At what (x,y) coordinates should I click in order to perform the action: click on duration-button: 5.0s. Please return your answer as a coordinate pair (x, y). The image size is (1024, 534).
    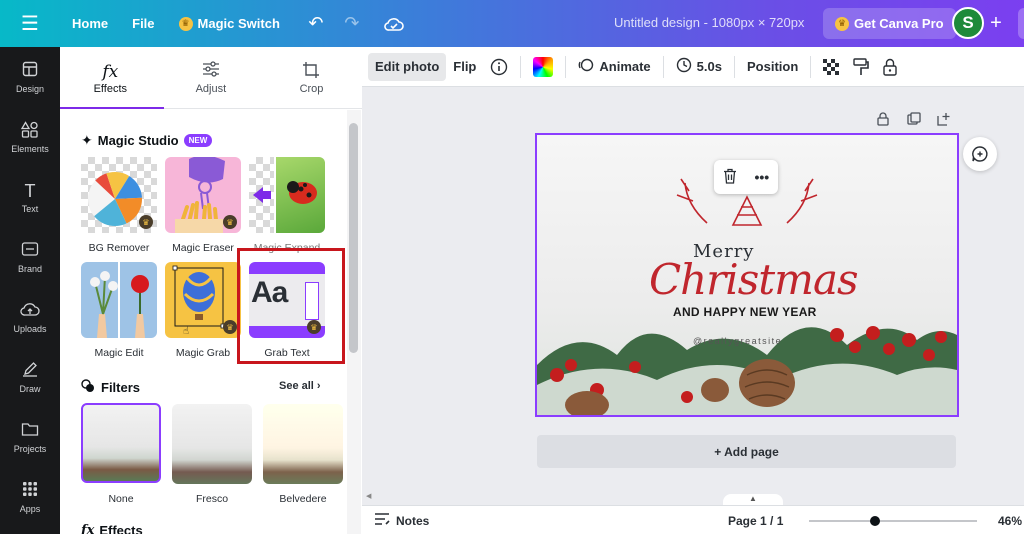
    Looking at the image, I should click on (699, 67).